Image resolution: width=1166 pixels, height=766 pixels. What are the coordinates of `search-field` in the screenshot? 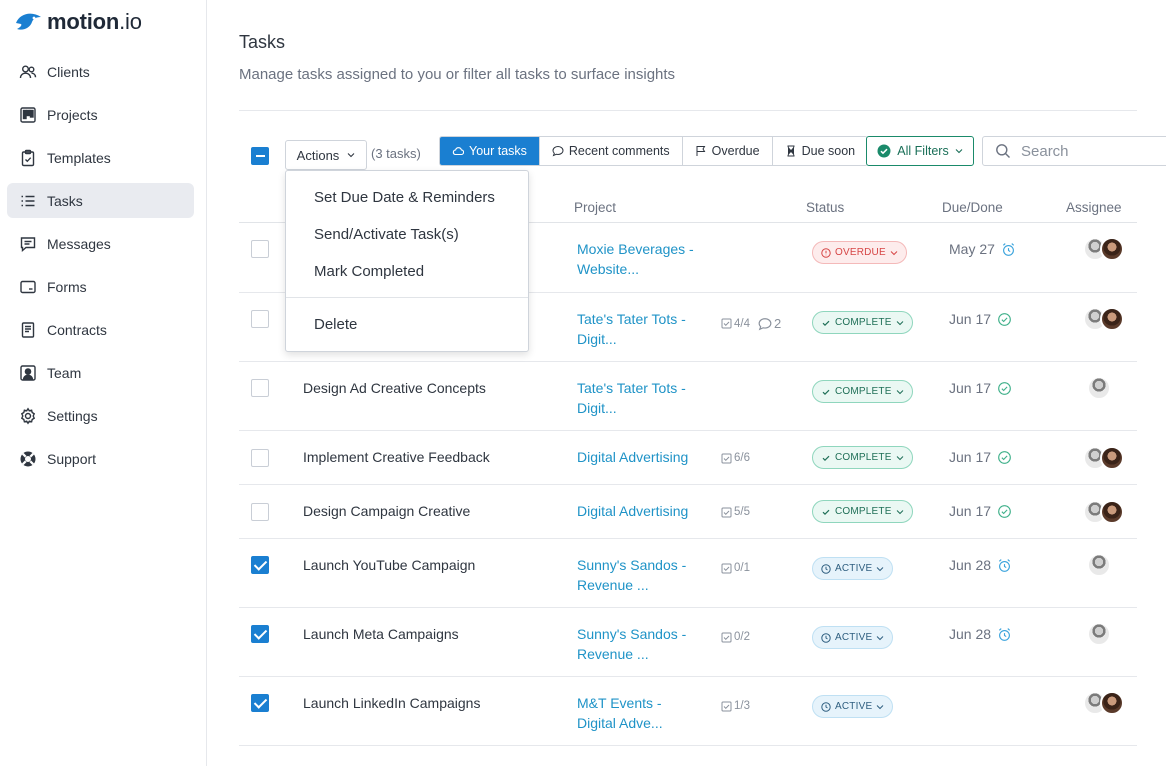 It's located at (1074, 151).